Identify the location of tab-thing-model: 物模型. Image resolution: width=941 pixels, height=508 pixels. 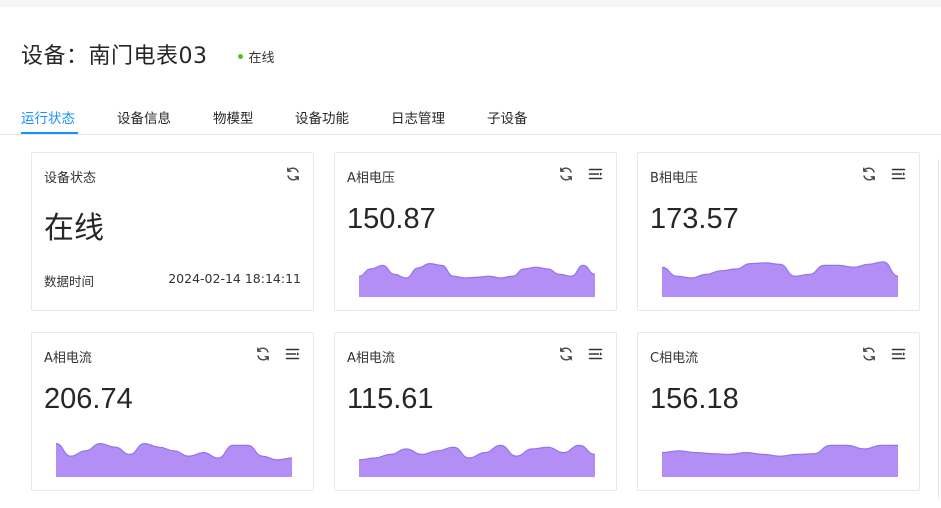
(233, 117).